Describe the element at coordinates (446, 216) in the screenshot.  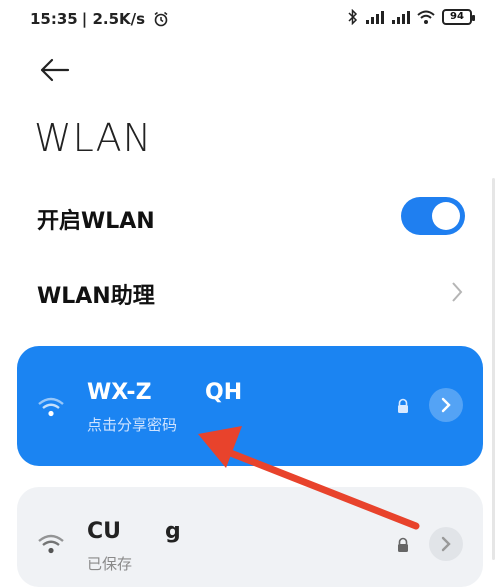
I see `toggle-knob` at that location.